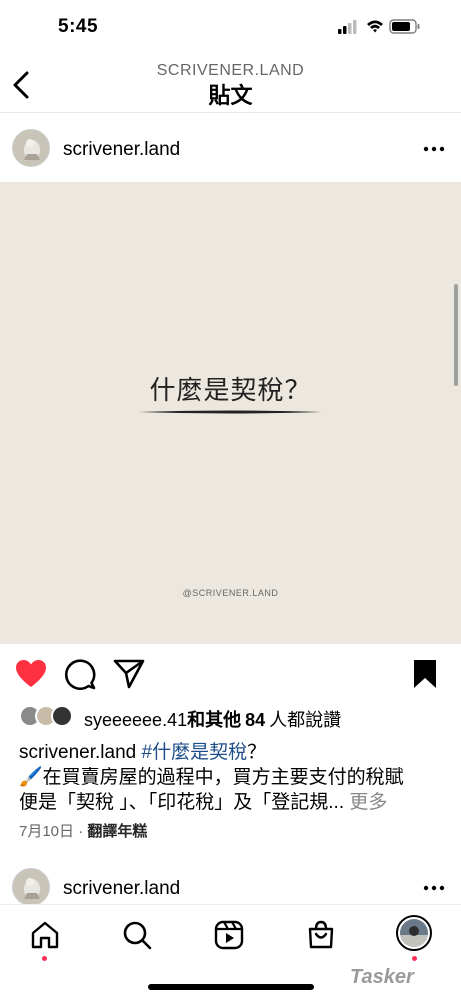 The width and height of the screenshot is (461, 1000). Describe the element at coordinates (414, 958) in the screenshot. I see `profile-notification-dot` at that location.